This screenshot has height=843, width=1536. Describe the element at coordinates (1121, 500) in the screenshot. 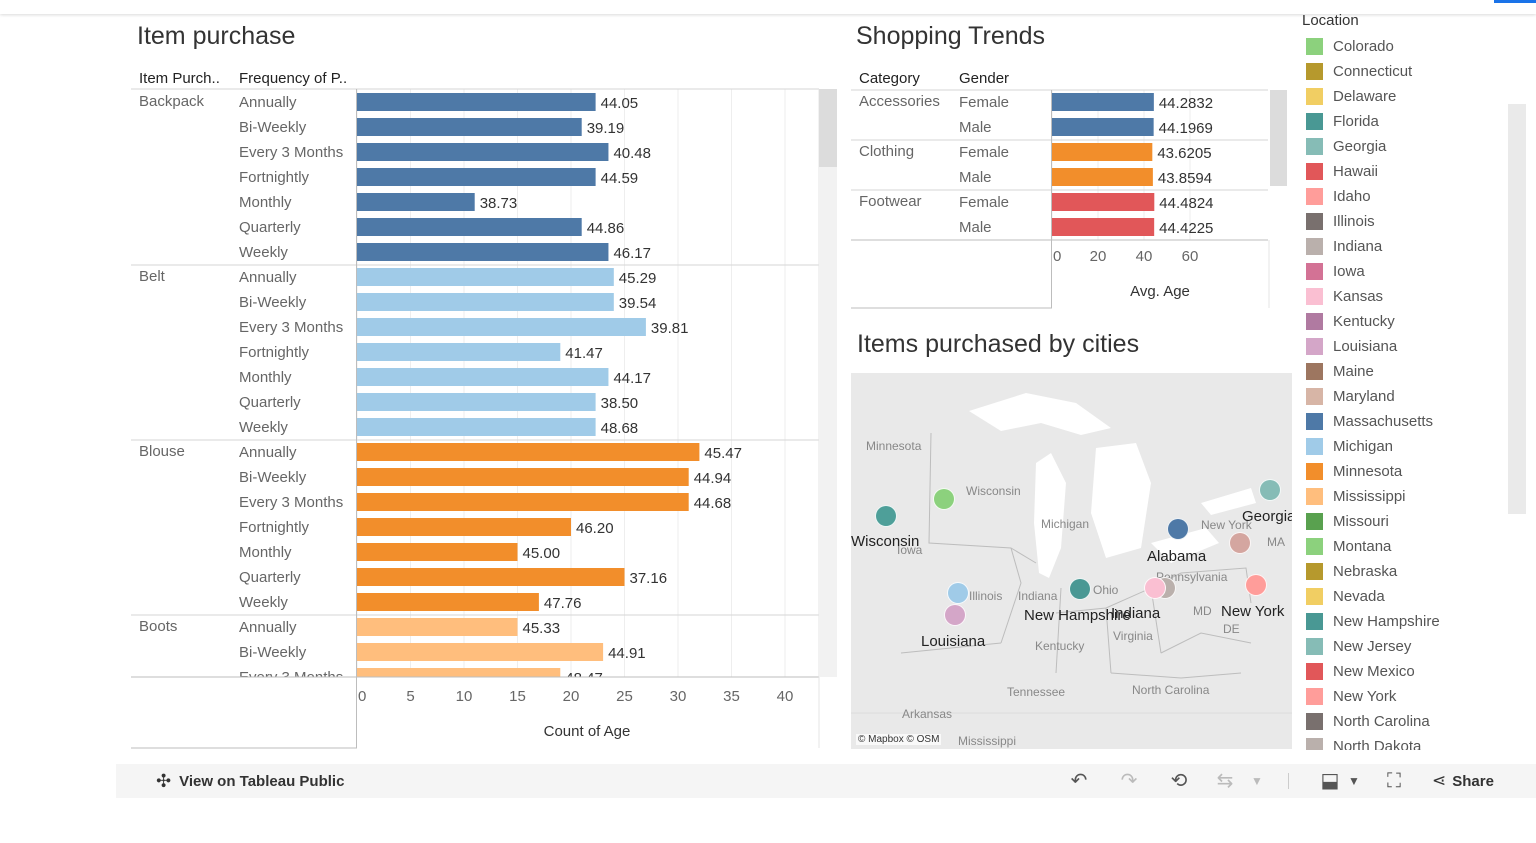

I see `lake-huron` at that location.